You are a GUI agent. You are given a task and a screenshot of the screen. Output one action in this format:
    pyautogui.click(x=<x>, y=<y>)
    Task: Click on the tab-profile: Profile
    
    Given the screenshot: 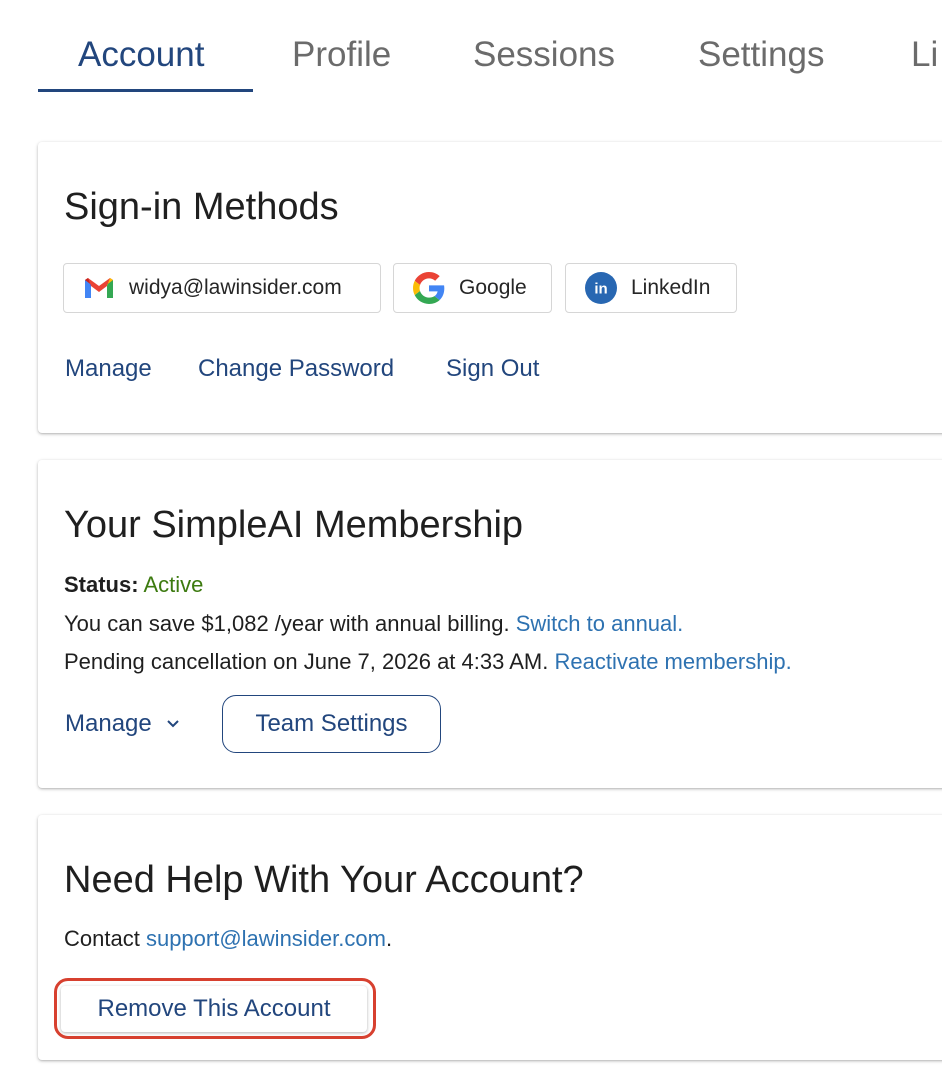 What is the action you would take?
    pyautogui.click(x=341, y=55)
    